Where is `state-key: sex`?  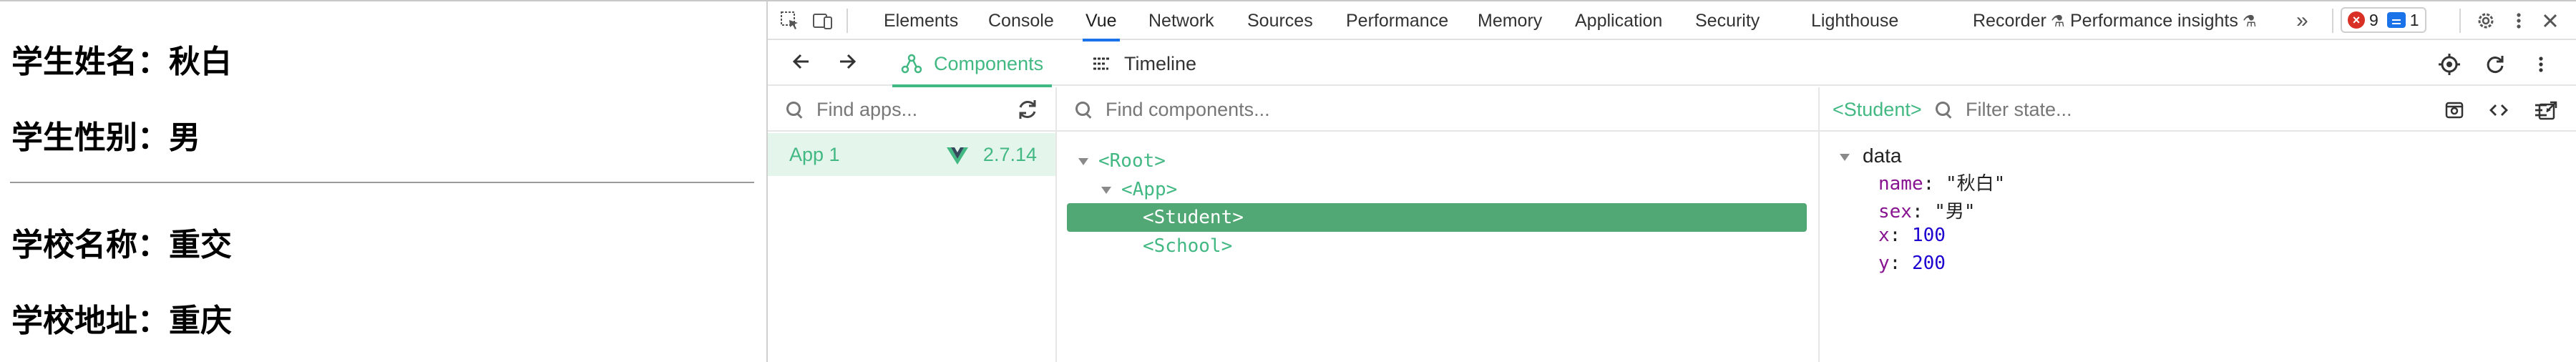 state-key: sex is located at coordinates (1895, 211).